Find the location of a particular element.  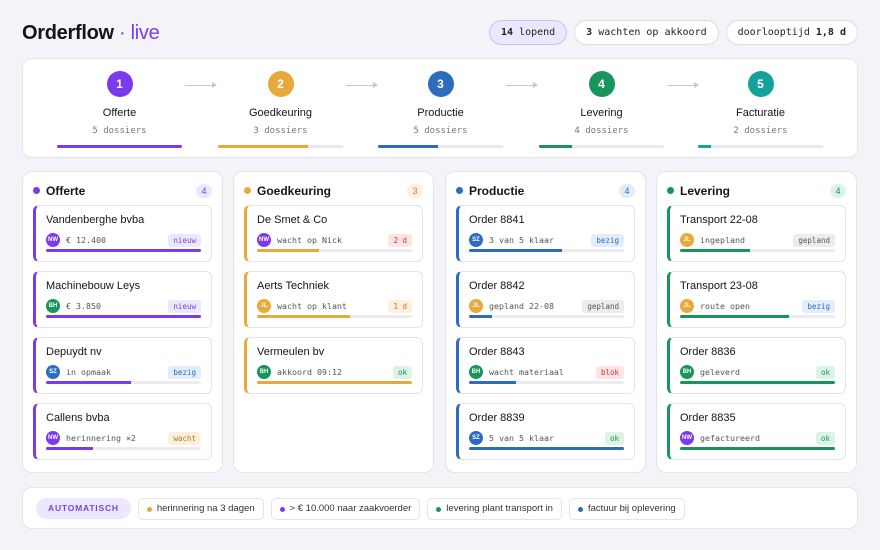

card-title: Order 8842 is located at coordinates (497, 286).